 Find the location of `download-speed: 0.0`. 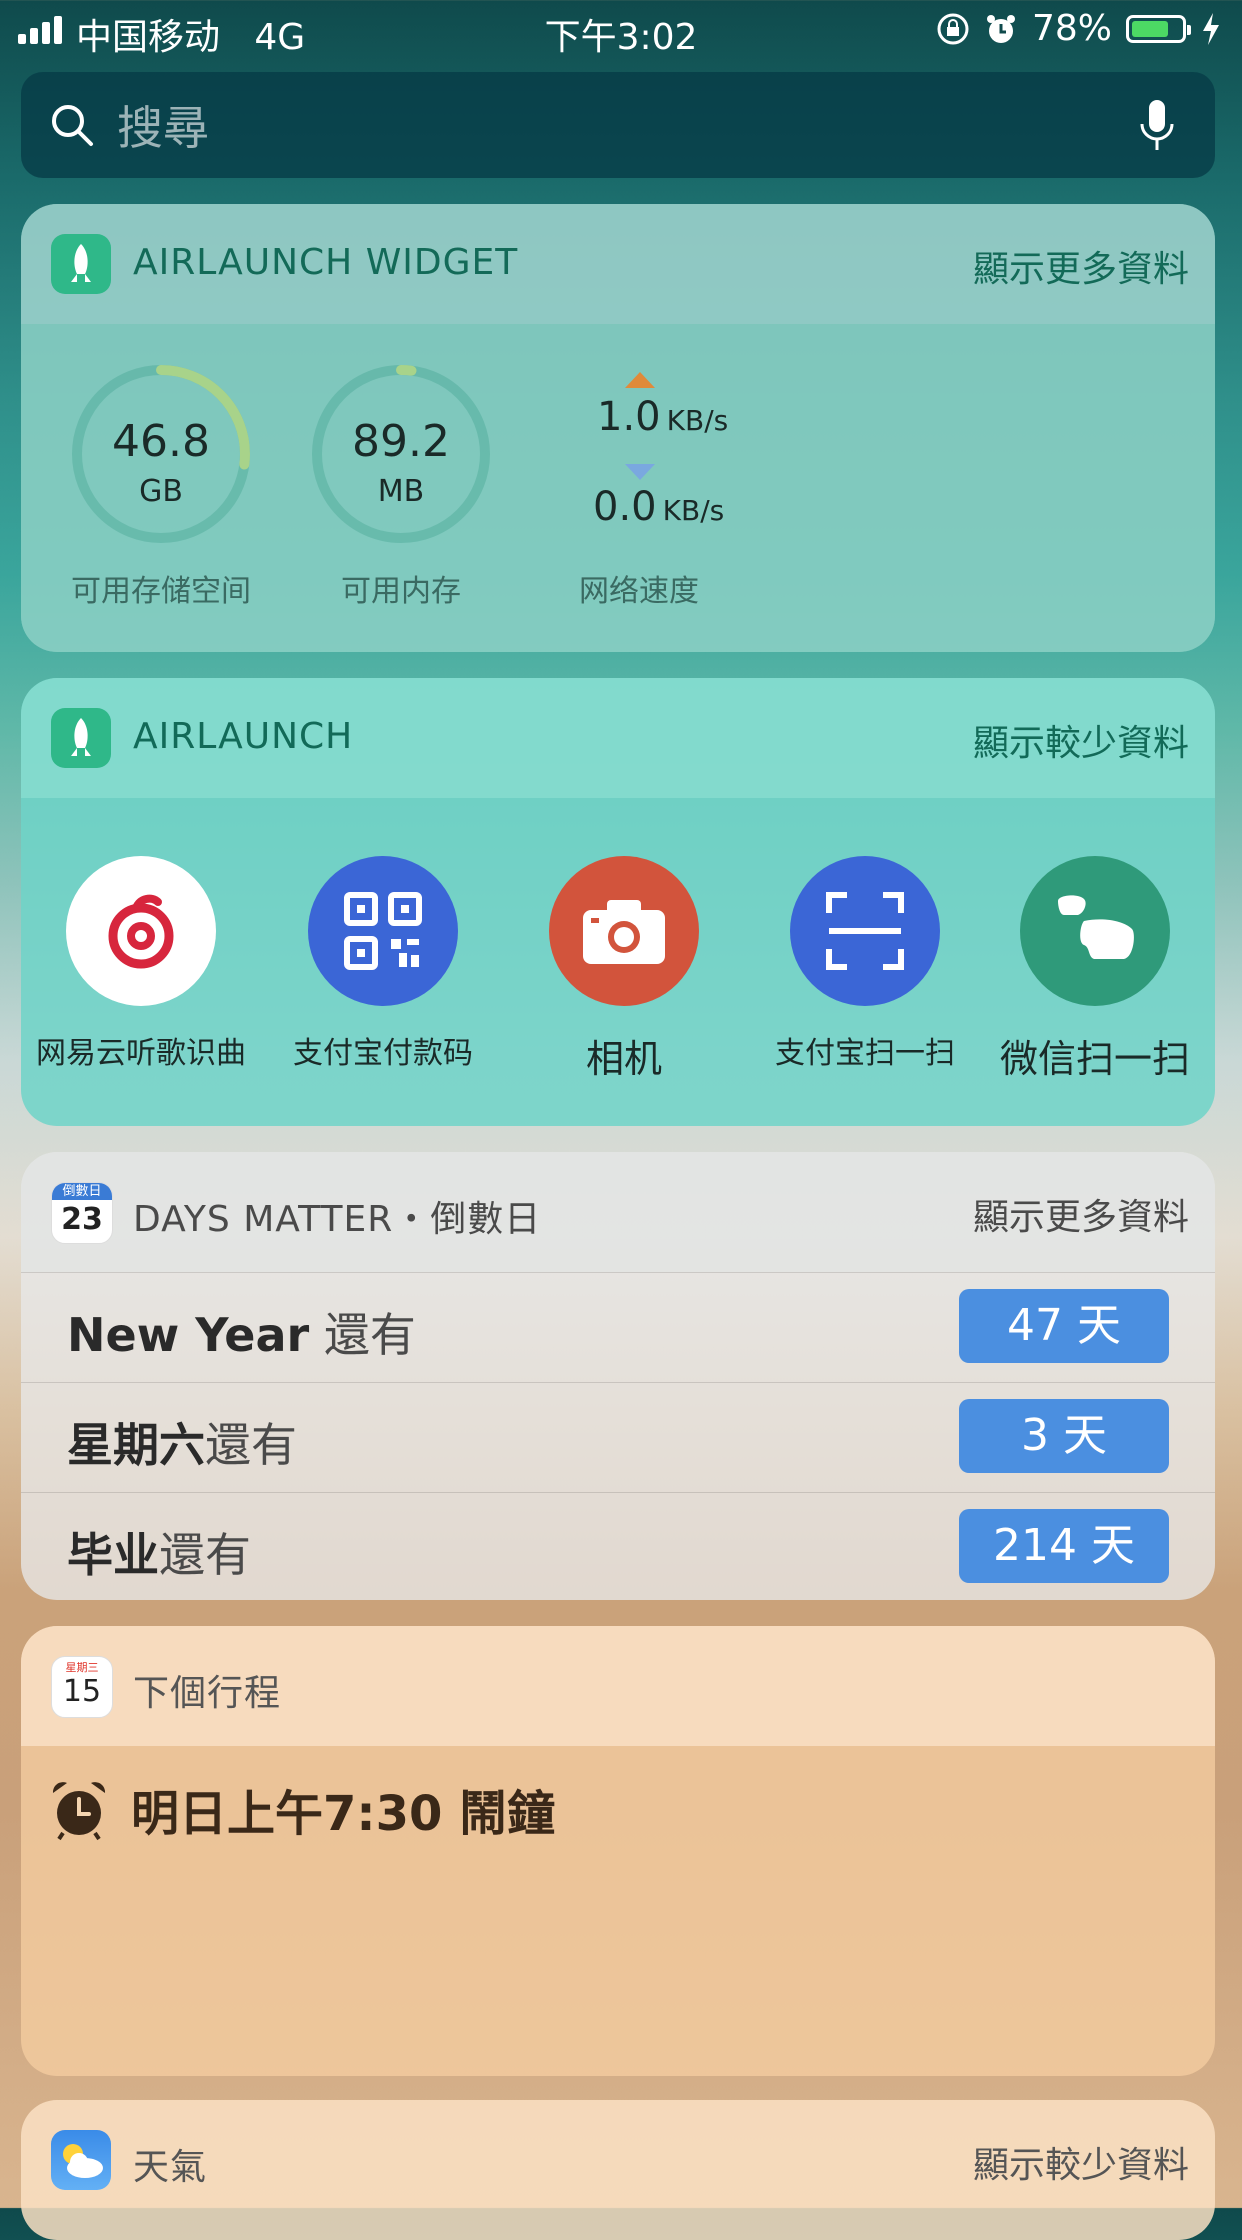

download-speed: 0.0 is located at coordinates (625, 507).